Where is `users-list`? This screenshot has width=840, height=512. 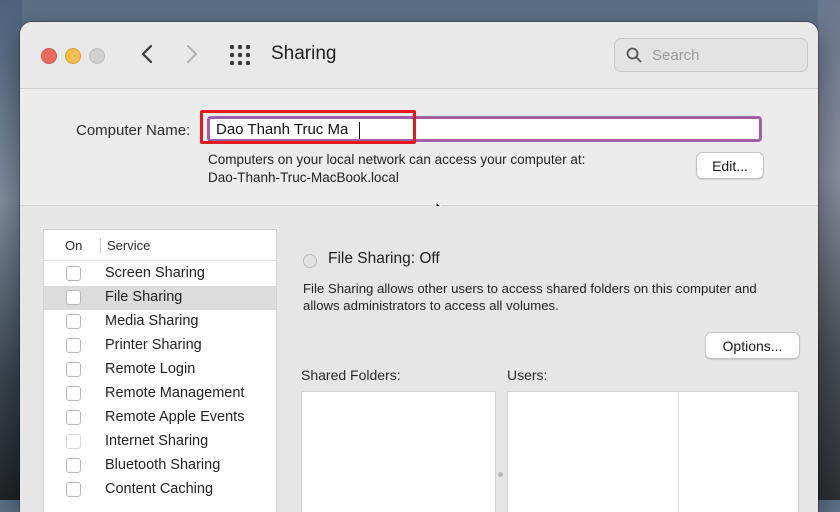
users-list is located at coordinates (653, 451).